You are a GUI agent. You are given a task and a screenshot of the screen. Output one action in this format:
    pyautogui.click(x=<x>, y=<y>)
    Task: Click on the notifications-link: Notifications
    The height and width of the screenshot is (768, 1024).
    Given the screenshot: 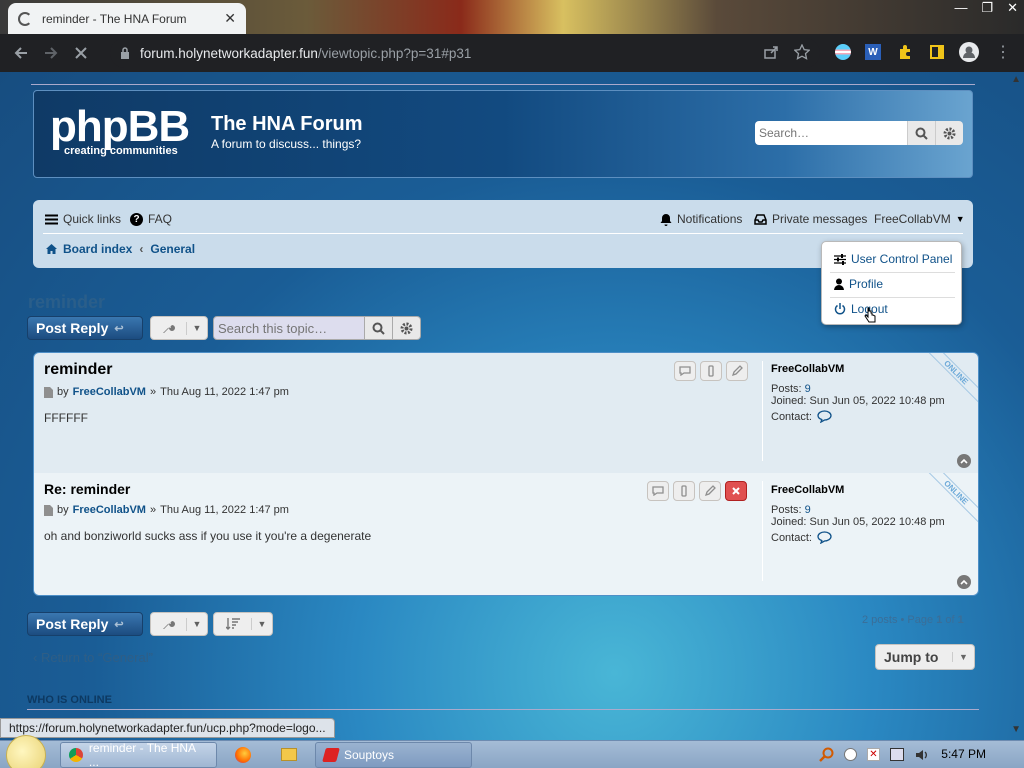 What is the action you would take?
    pyautogui.click(x=701, y=219)
    